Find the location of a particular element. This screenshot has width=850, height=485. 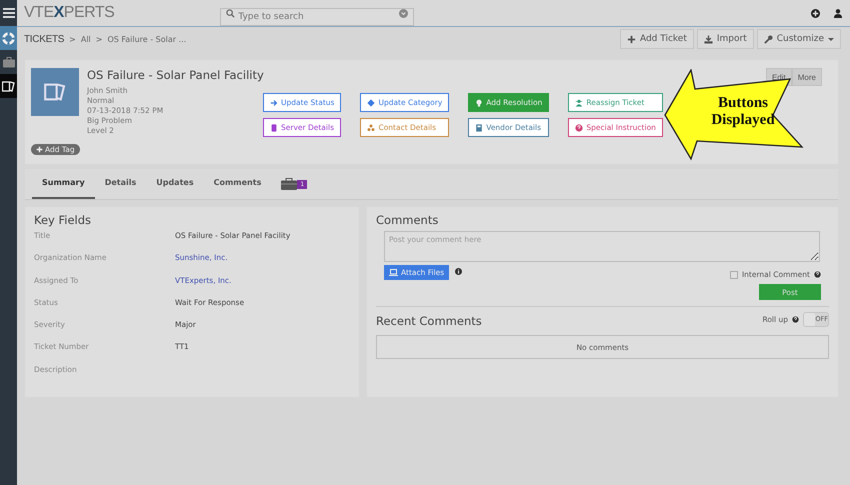

tab: Comments is located at coordinates (238, 188).